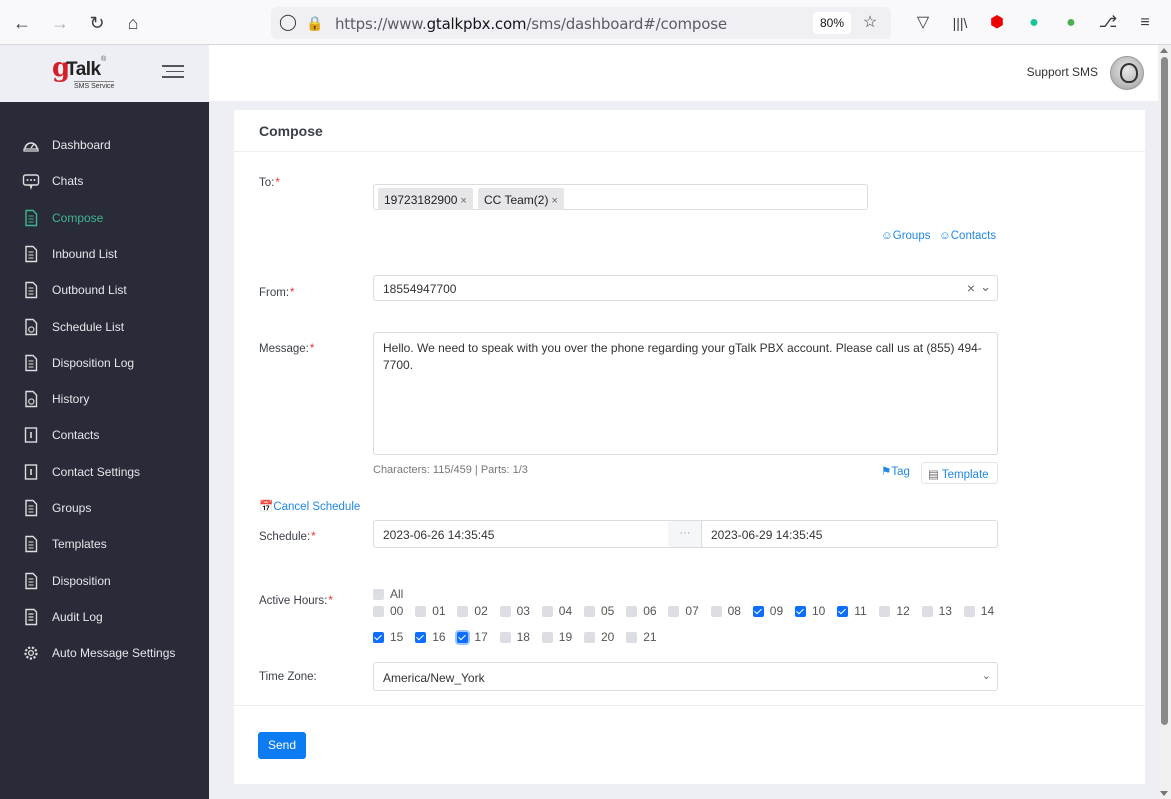 The width and height of the screenshot is (1171, 799). What do you see at coordinates (556, 611) in the screenshot?
I see `hour-checkbox-04: 04` at bounding box center [556, 611].